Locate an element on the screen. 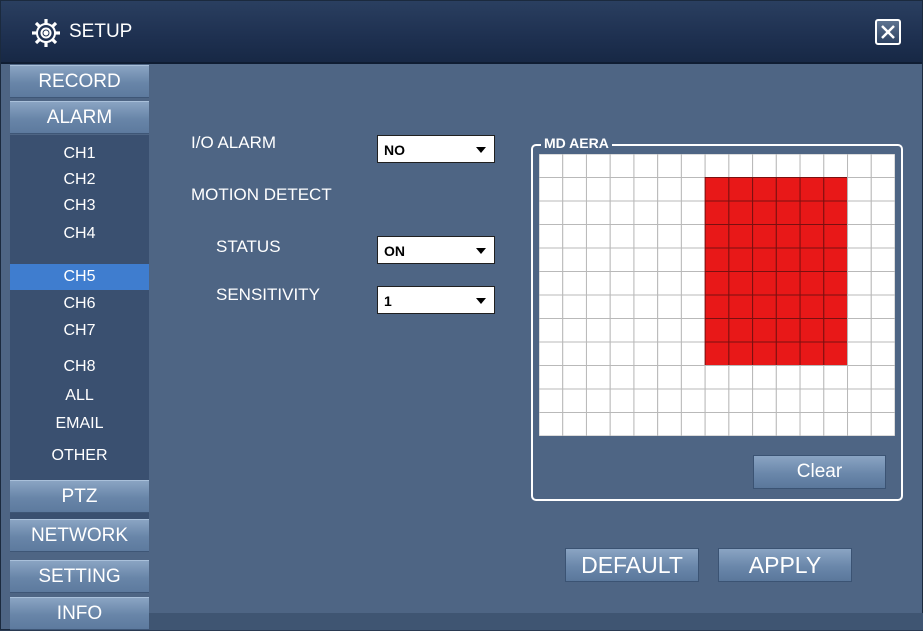 Image resolution: width=923 pixels, height=631 pixels. nav-network: NETWORK is located at coordinates (79, 535).